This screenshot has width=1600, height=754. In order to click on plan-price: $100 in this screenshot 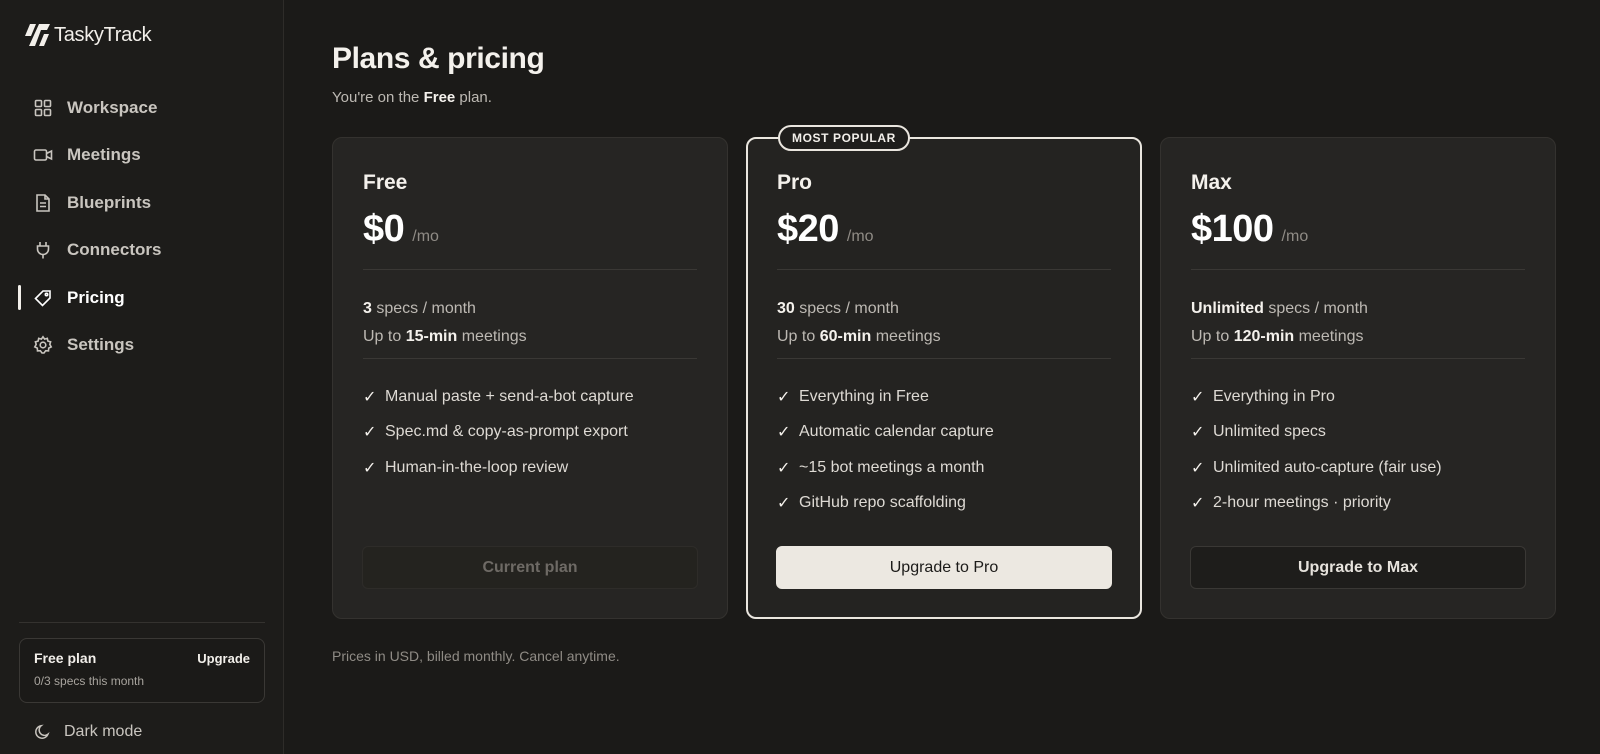, I will do `click(1232, 229)`.